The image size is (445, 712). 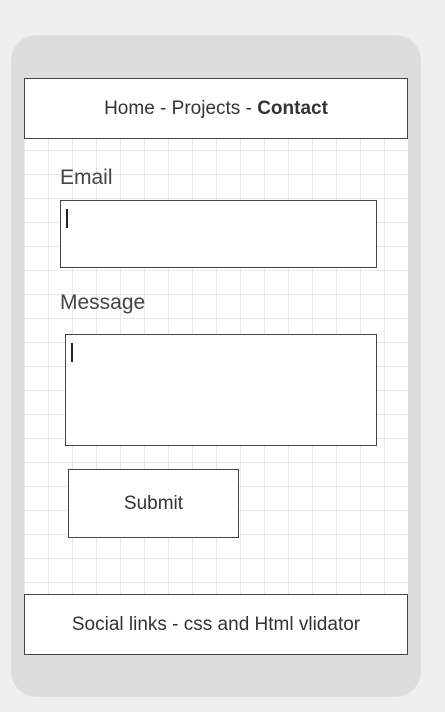 I want to click on footer: Social links - css and Html vlidator, so click(x=216, y=624).